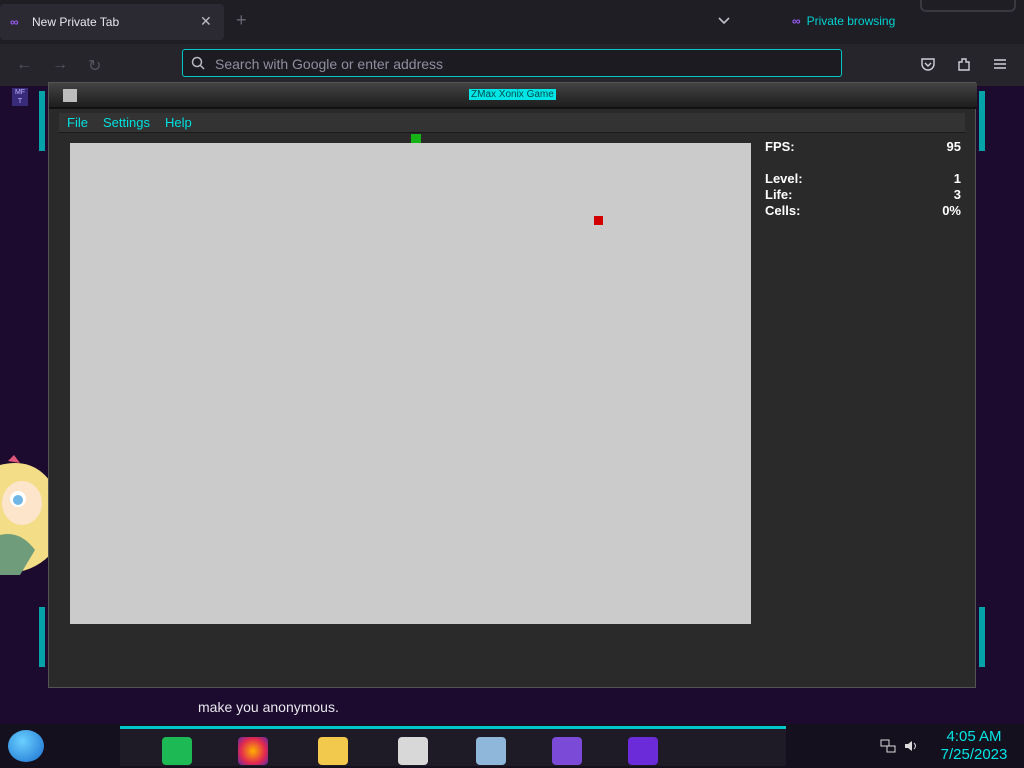 The width and height of the screenshot is (1024, 768). What do you see at coordinates (863, 211) in the screenshot?
I see `cells-row: Cells: 0%` at bounding box center [863, 211].